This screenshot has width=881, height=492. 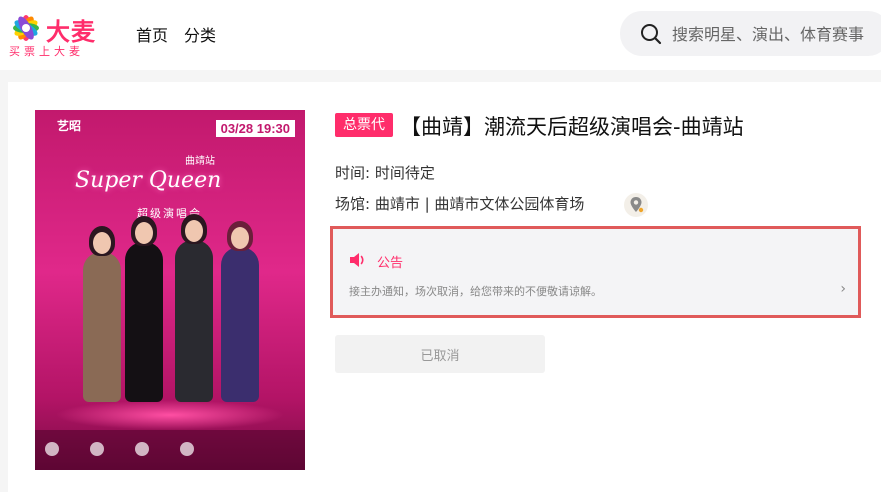 I want to click on damai-logo: 大麦 买票上大麦, so click(x=53, y=34).